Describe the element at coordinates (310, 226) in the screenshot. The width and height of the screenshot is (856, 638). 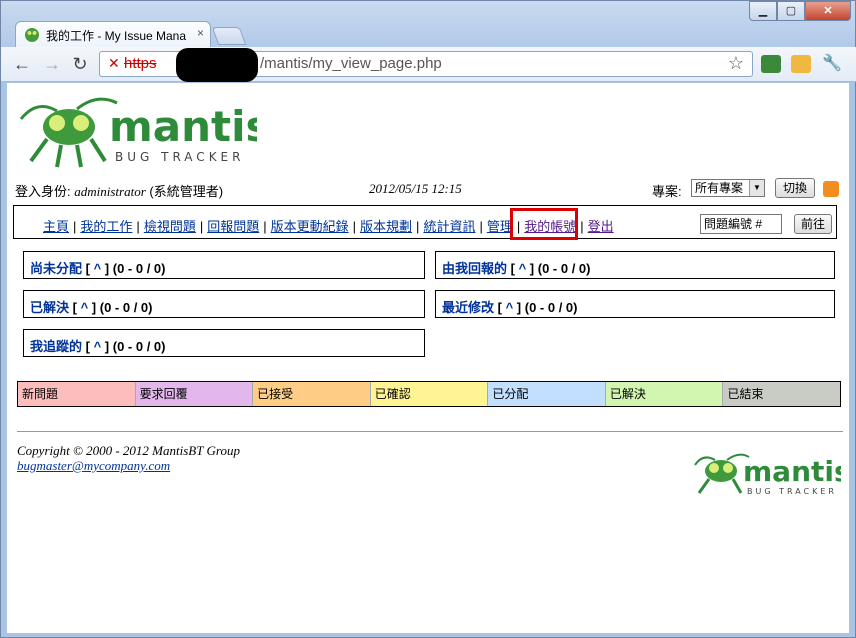
I see `menu-item-changelog: 版本更動紀錄` at that location.